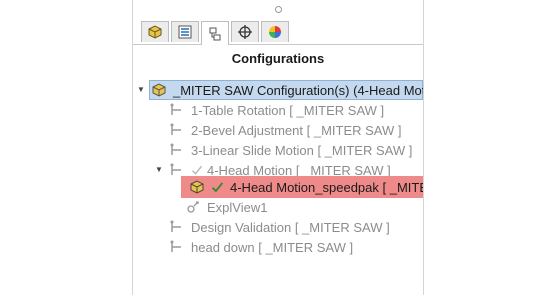 This screenshot has height=295, width=555. What do you see at coordinates (217, 187) in the screenshot?
I see `checkmark-icon` at bounding box center [217, 187].